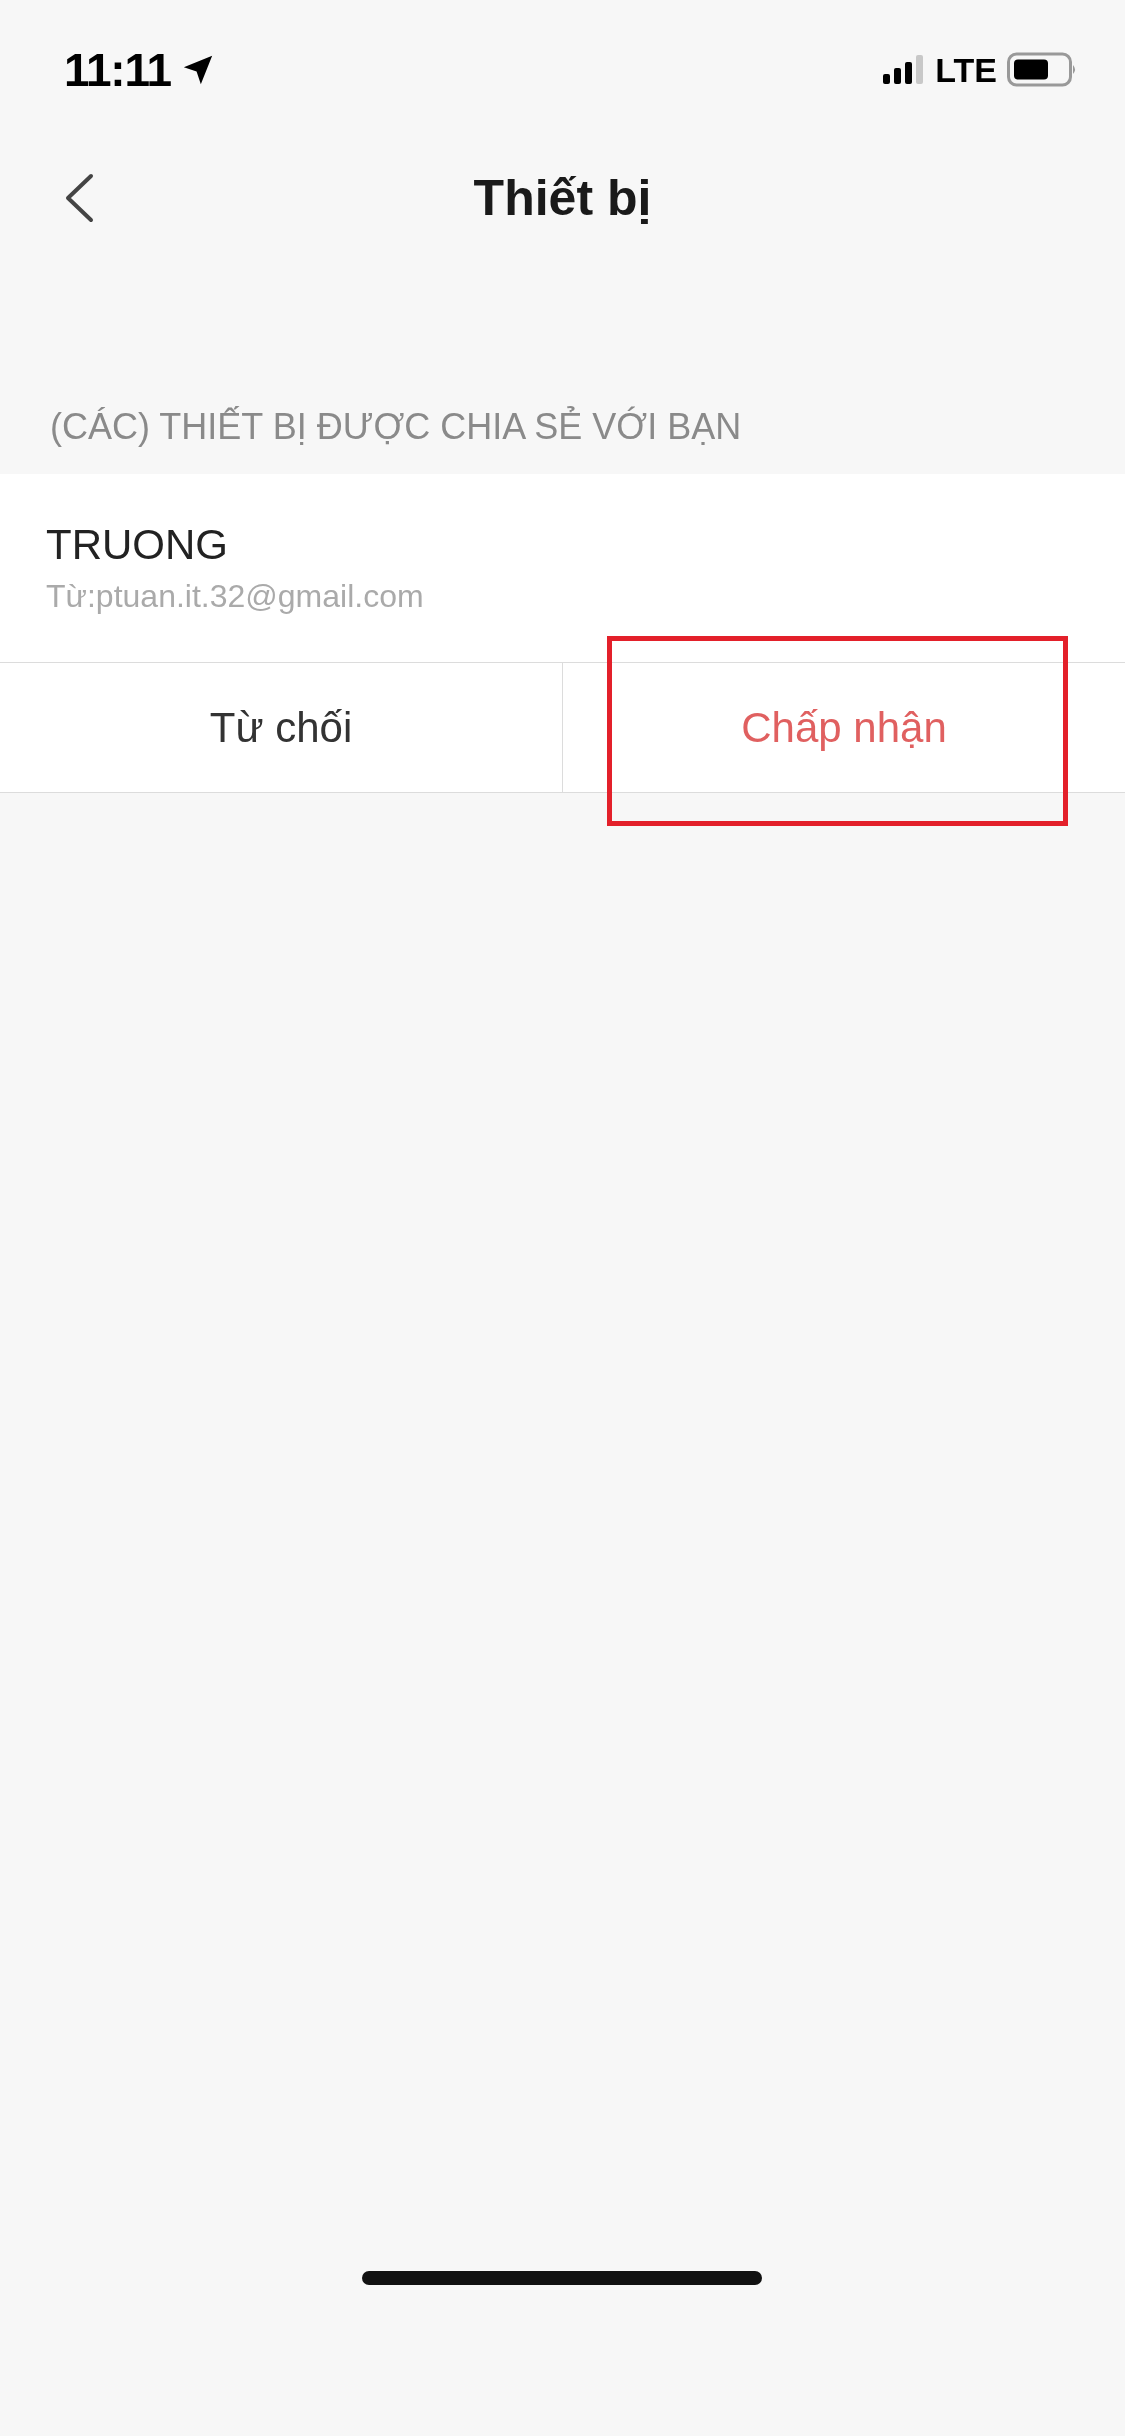  What do you see at coordinates (396, 427) in the screenshot?
I see `section-header: (CÁC) THIẾT BỊ ĐƯỢC CHIA SẺ VỚI BẠN` at bounding box center [396, 427].